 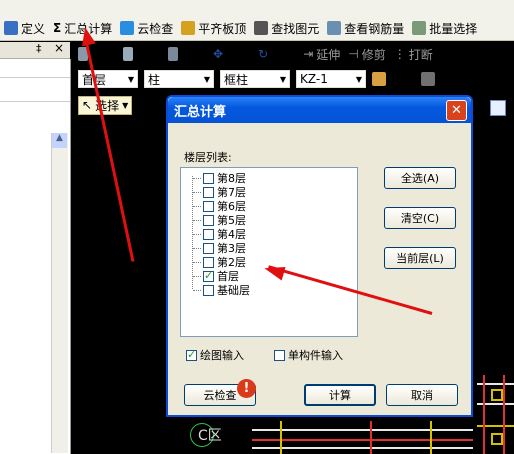 I want to click on property-icon, so click(x=379, y=79).